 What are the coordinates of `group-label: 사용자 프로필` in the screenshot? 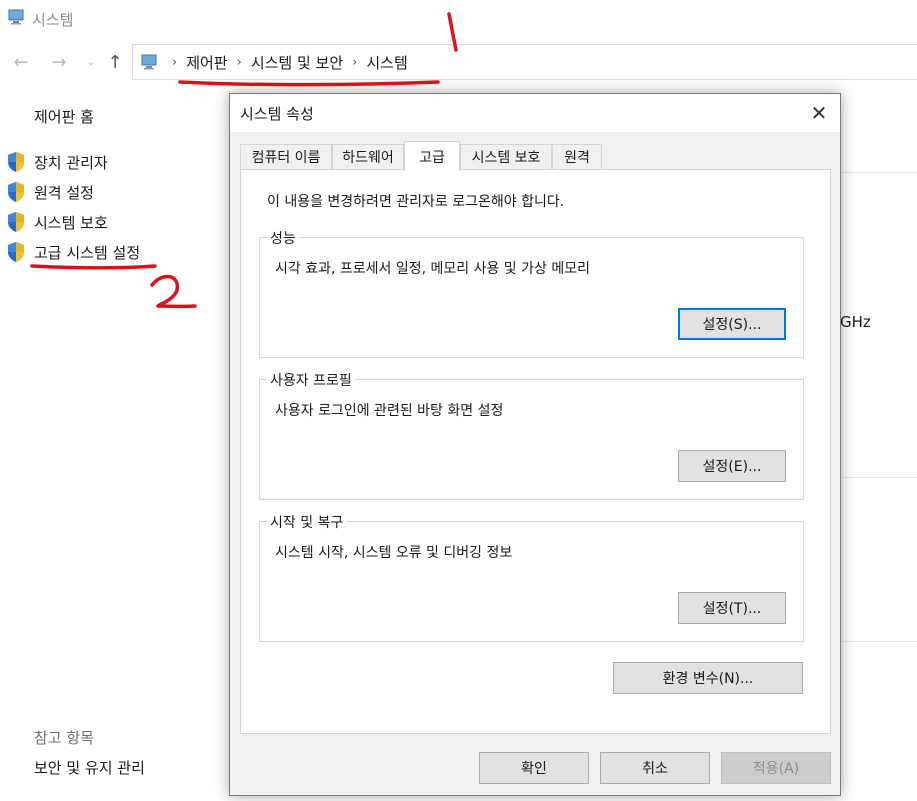 It's located at (311, 380).